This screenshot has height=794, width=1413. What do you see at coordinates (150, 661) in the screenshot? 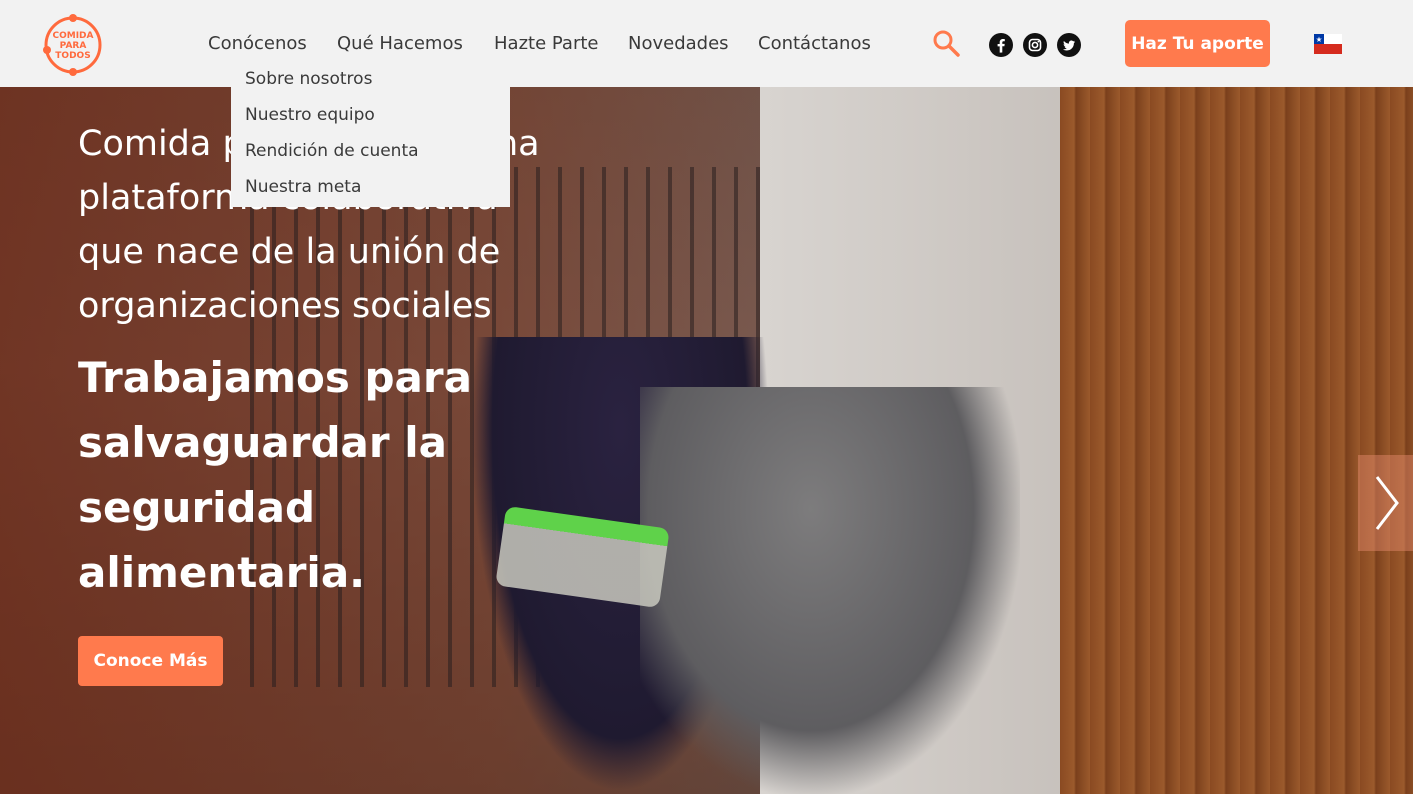
I see `learn-more-button: Conoce Más` at bounding box center [150, 661].